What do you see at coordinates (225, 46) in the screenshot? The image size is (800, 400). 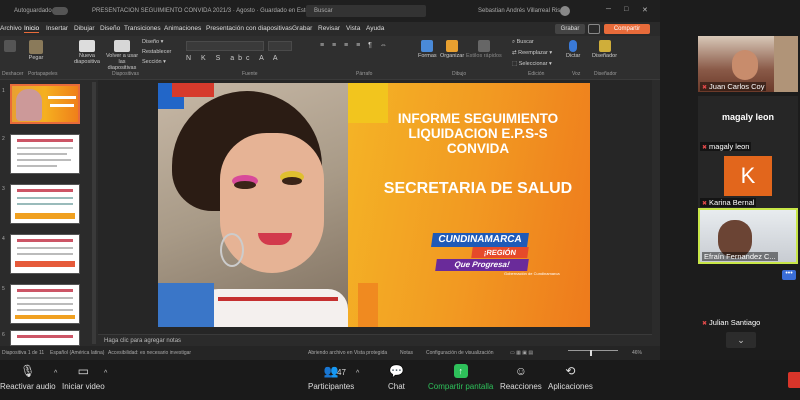 I see `font-family-select` at bounding box center [225, 46].